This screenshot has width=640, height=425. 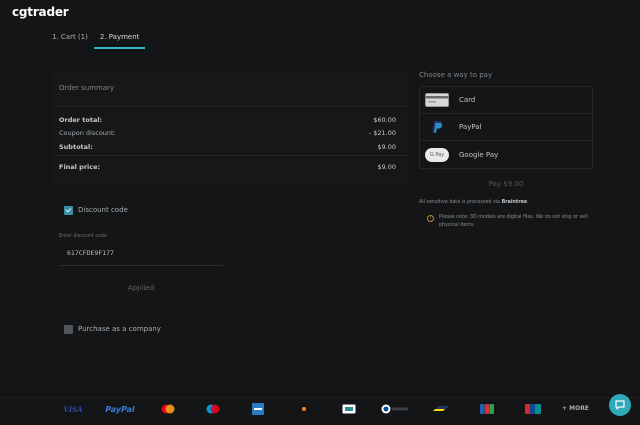 What do you see at coordinates (575, 408) in the screenshot?
I see `more-payment-methods: + MORE` at bounding box center [575, 408].